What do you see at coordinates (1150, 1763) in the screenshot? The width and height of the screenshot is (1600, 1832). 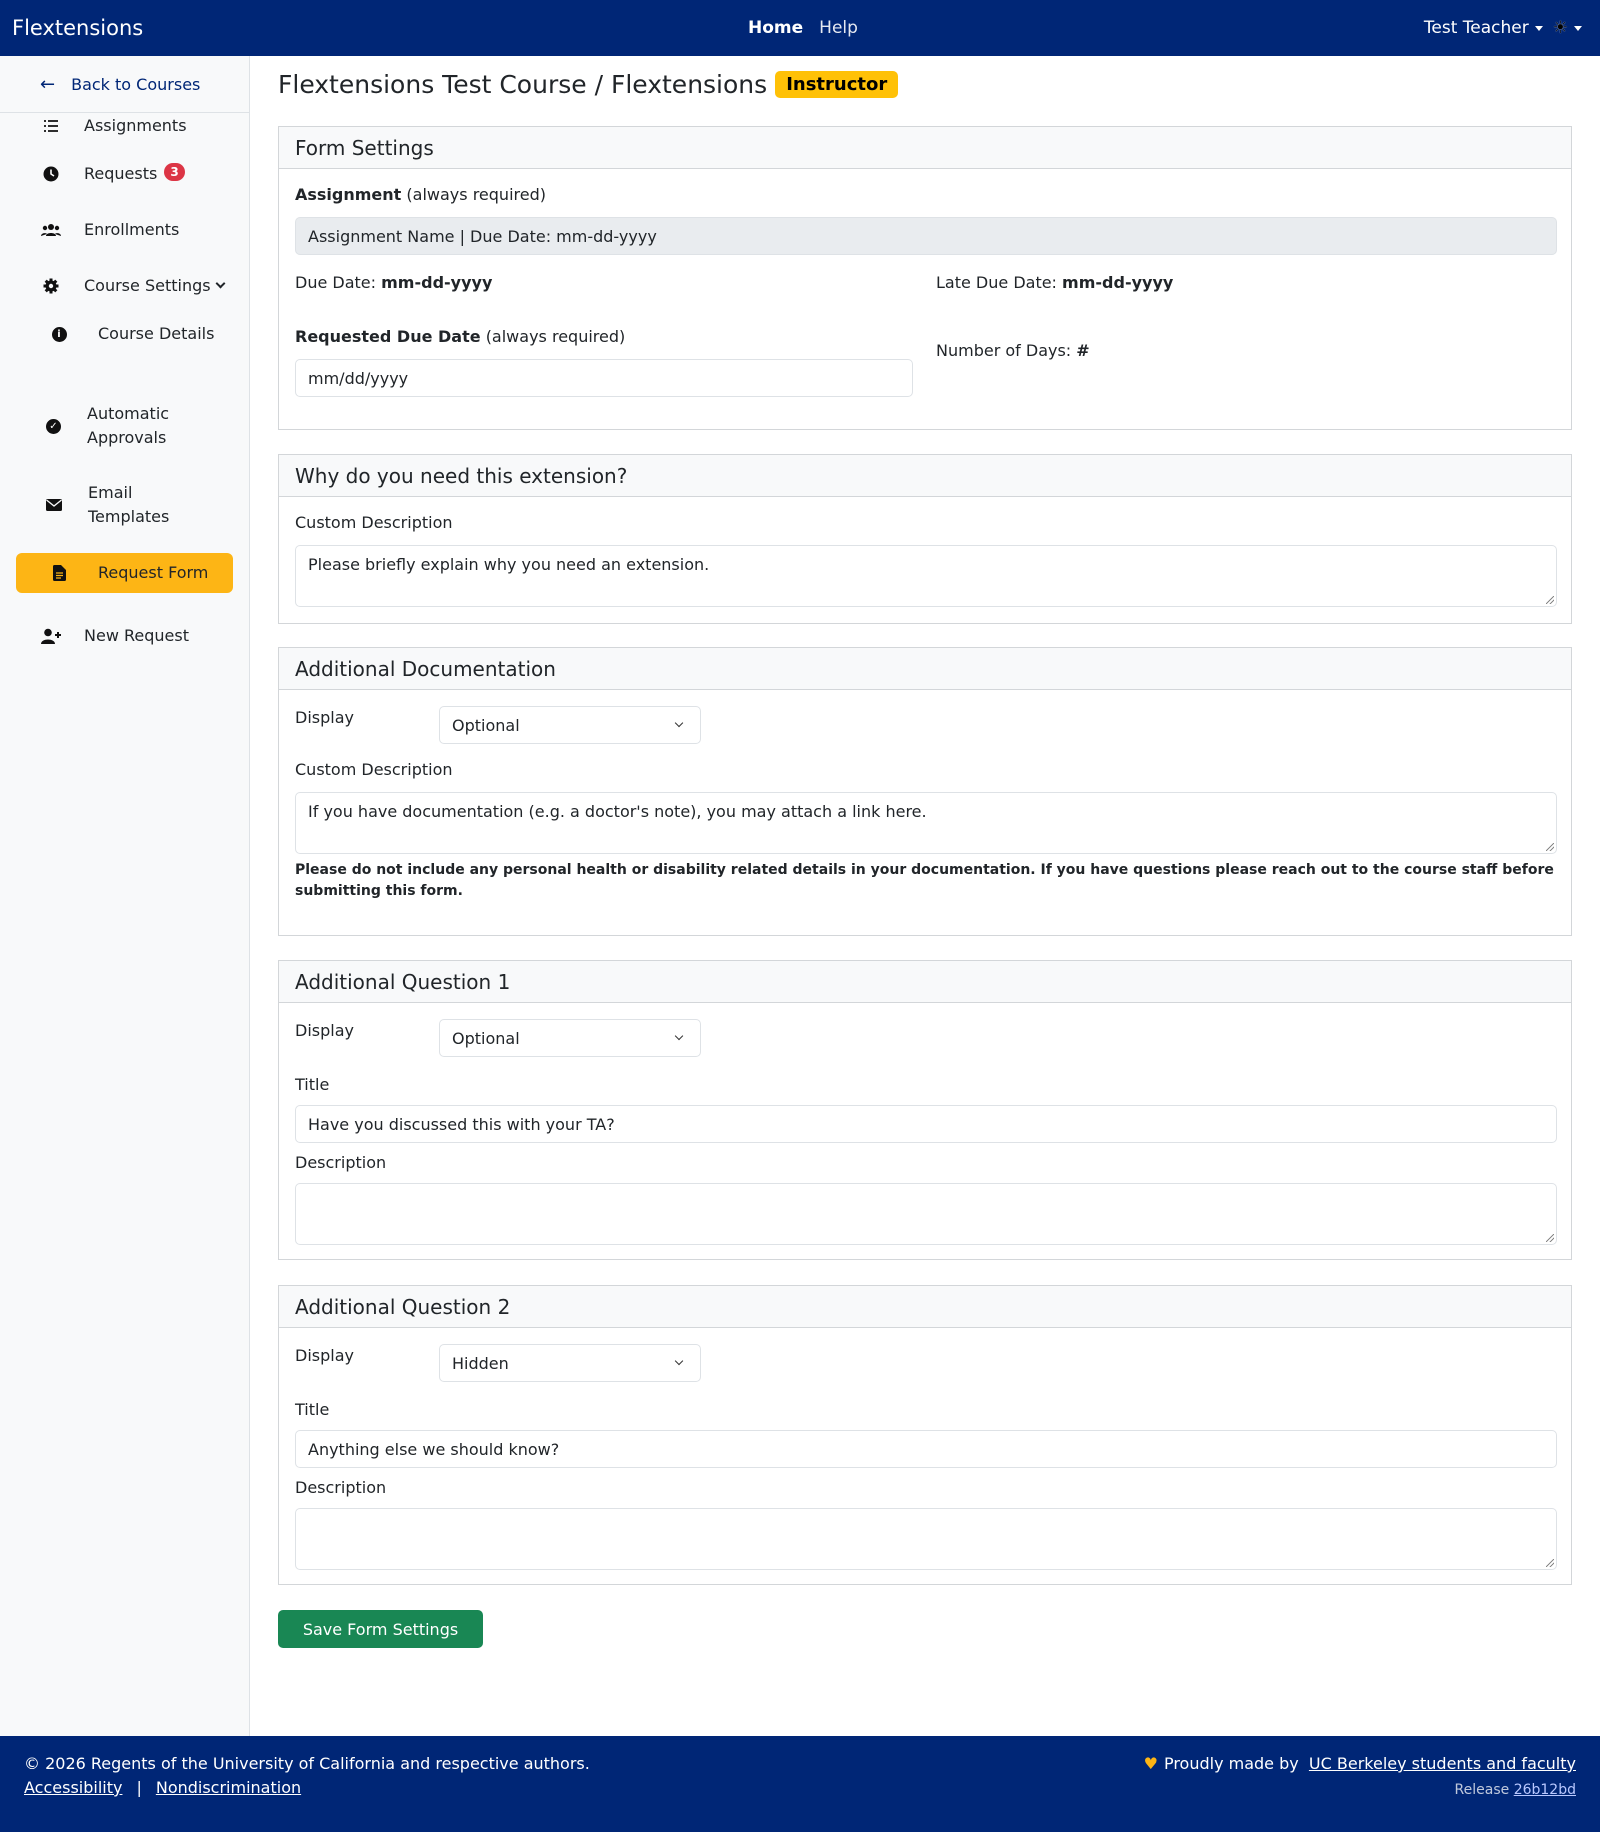 I see `heart-icon: ♥` at bounding box center [1150, 1763].